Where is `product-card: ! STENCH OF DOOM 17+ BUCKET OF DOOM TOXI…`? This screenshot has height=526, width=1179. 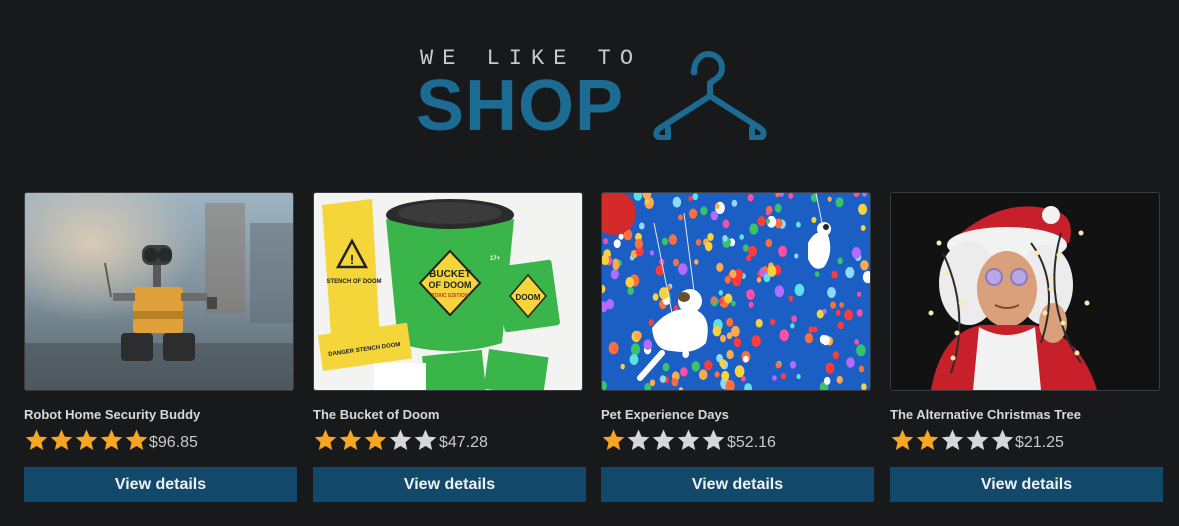 product-card: ! STENCH OF DOOM 17+ BUCKET OF DOOM TOXI… is located at coordinates (449, 348).